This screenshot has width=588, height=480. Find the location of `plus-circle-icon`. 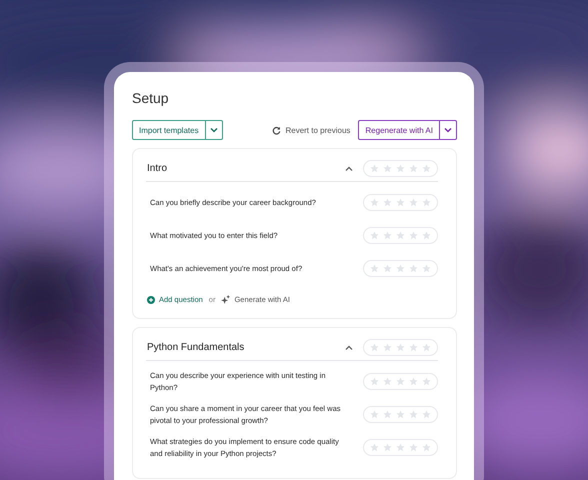

plus-circle-icon is located at coordinates (151, 300).